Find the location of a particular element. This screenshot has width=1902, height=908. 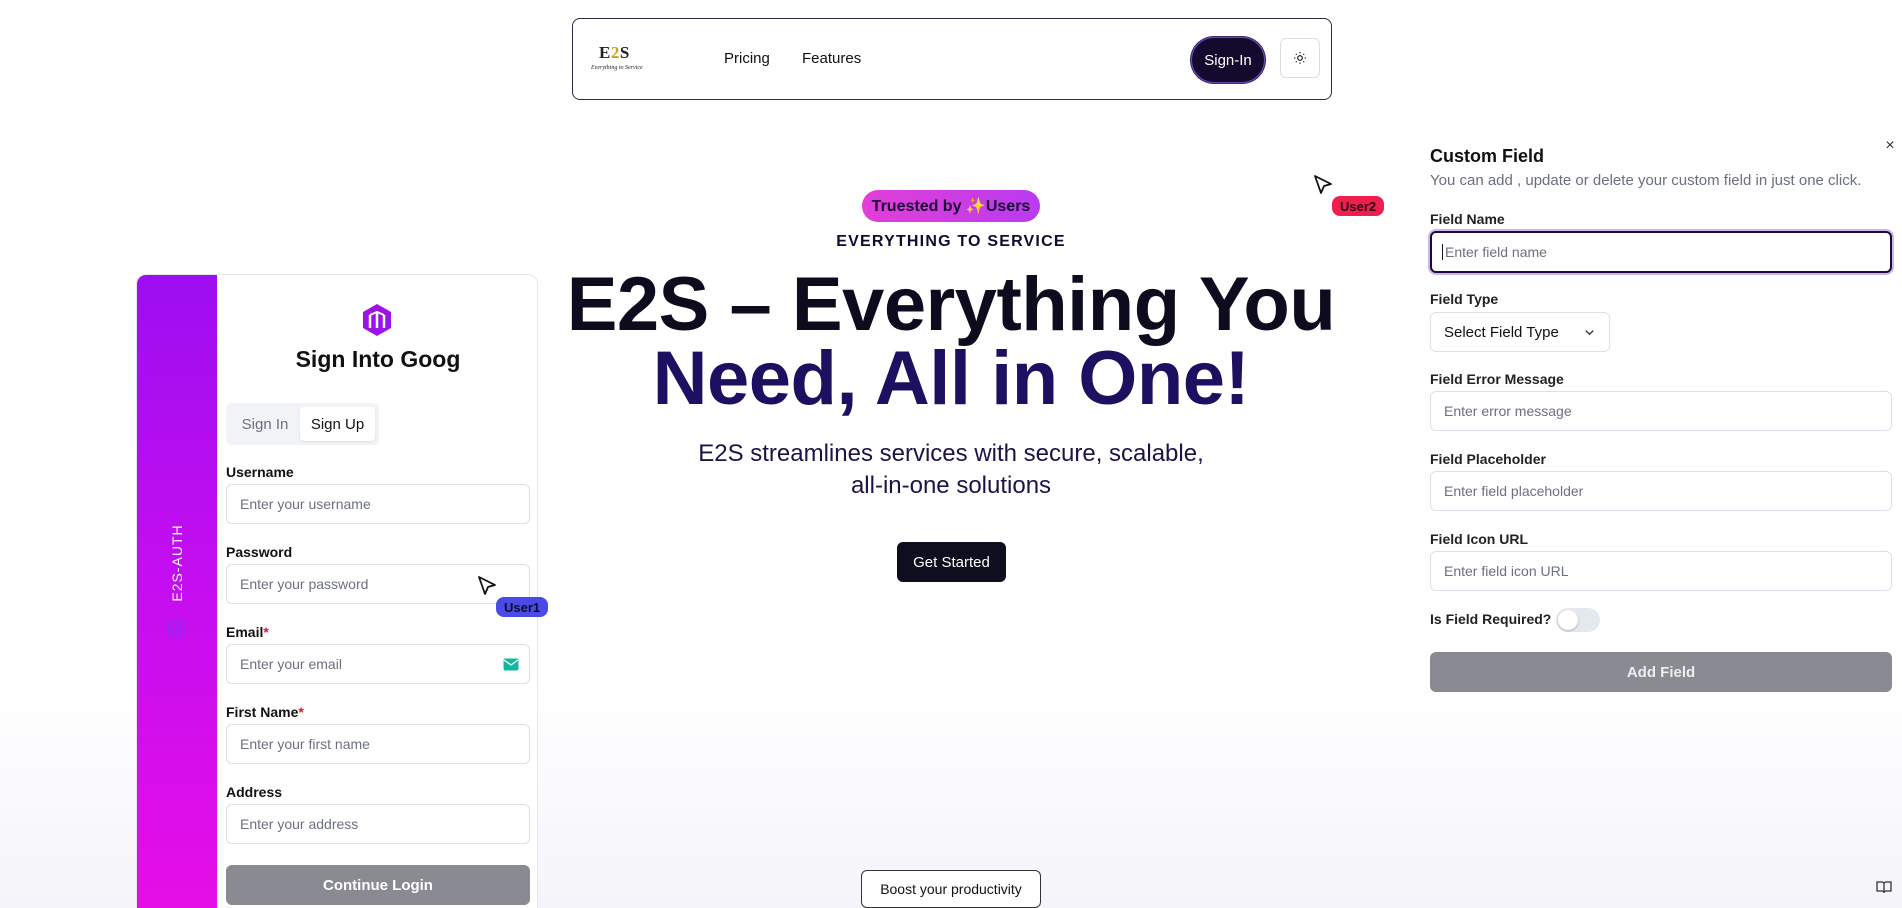

tab-sign-in: Sign In is located at coordinates (265, 424).